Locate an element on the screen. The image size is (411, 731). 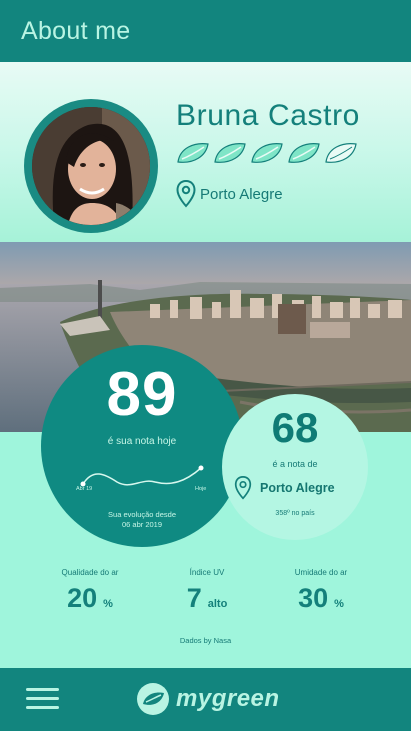
bottom-nav-bar: mygreen is located at coordinates (205, 699).